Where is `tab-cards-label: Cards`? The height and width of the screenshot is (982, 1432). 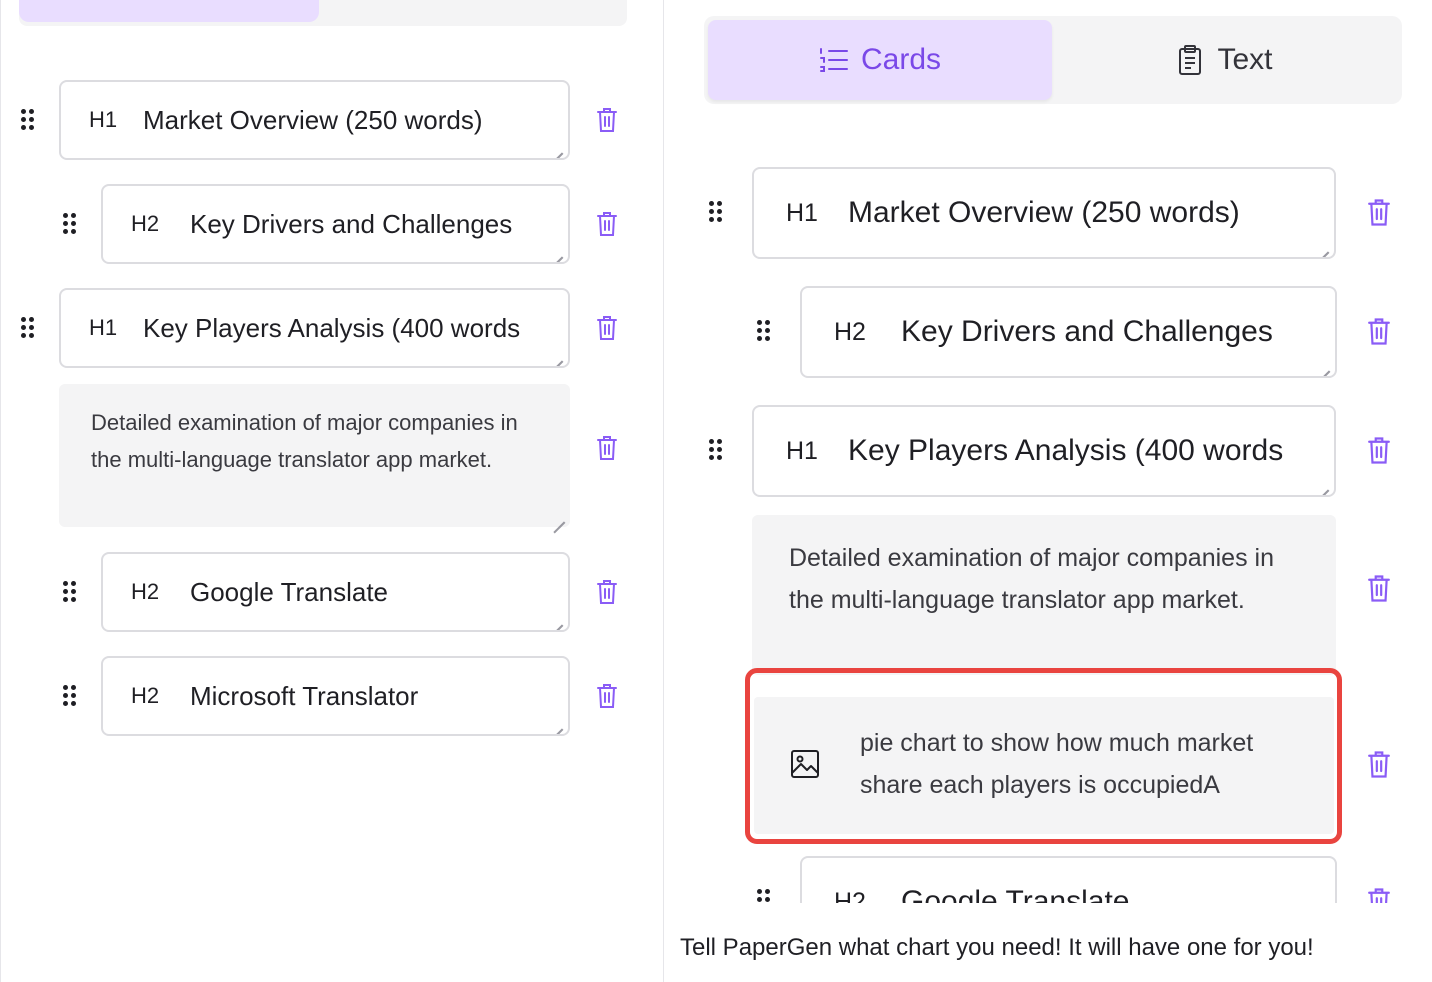 tab-cards-label: Cards is located at coordinates (901, 59).